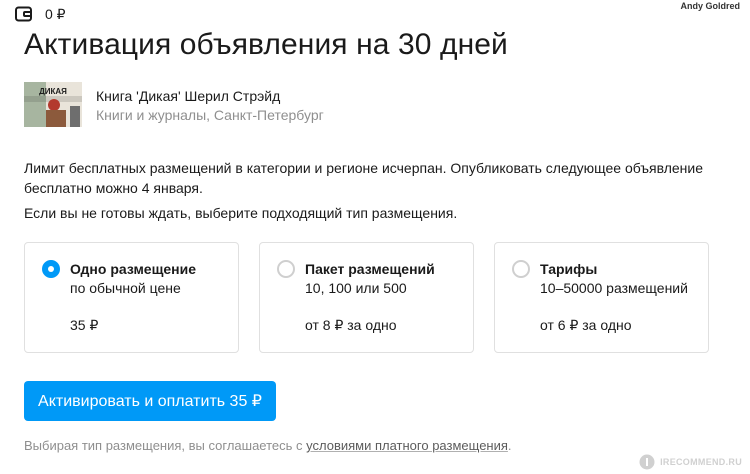  I want to click on watermark-text: IRECOMMEND.RU, so click(701, 462).